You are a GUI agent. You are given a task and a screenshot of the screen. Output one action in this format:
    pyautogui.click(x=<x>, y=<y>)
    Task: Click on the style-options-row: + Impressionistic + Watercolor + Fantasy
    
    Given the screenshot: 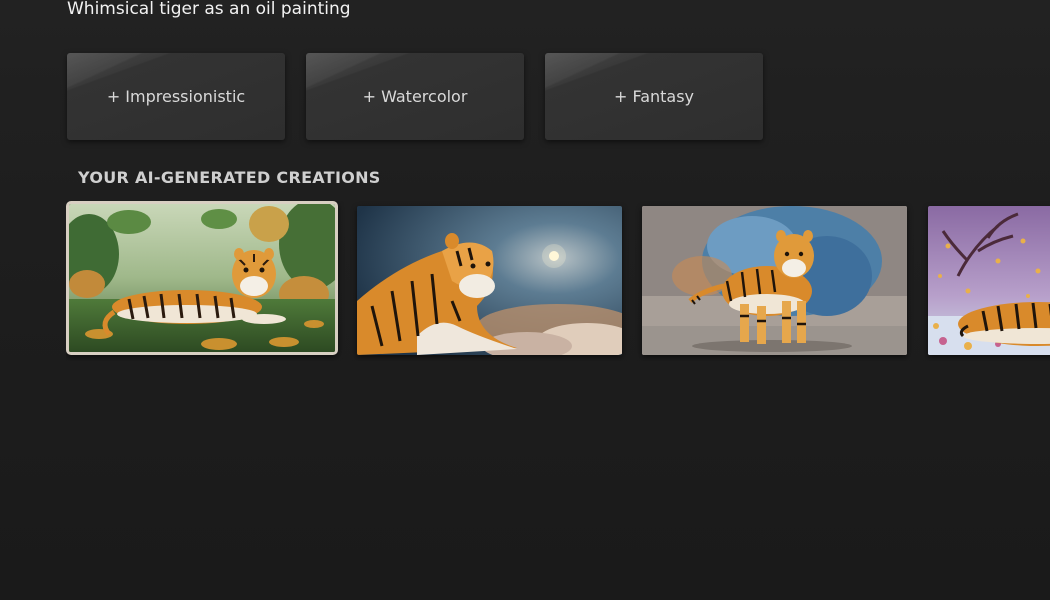 What is the action you would take?
    pyautogui.click(x=415, y=96)
    